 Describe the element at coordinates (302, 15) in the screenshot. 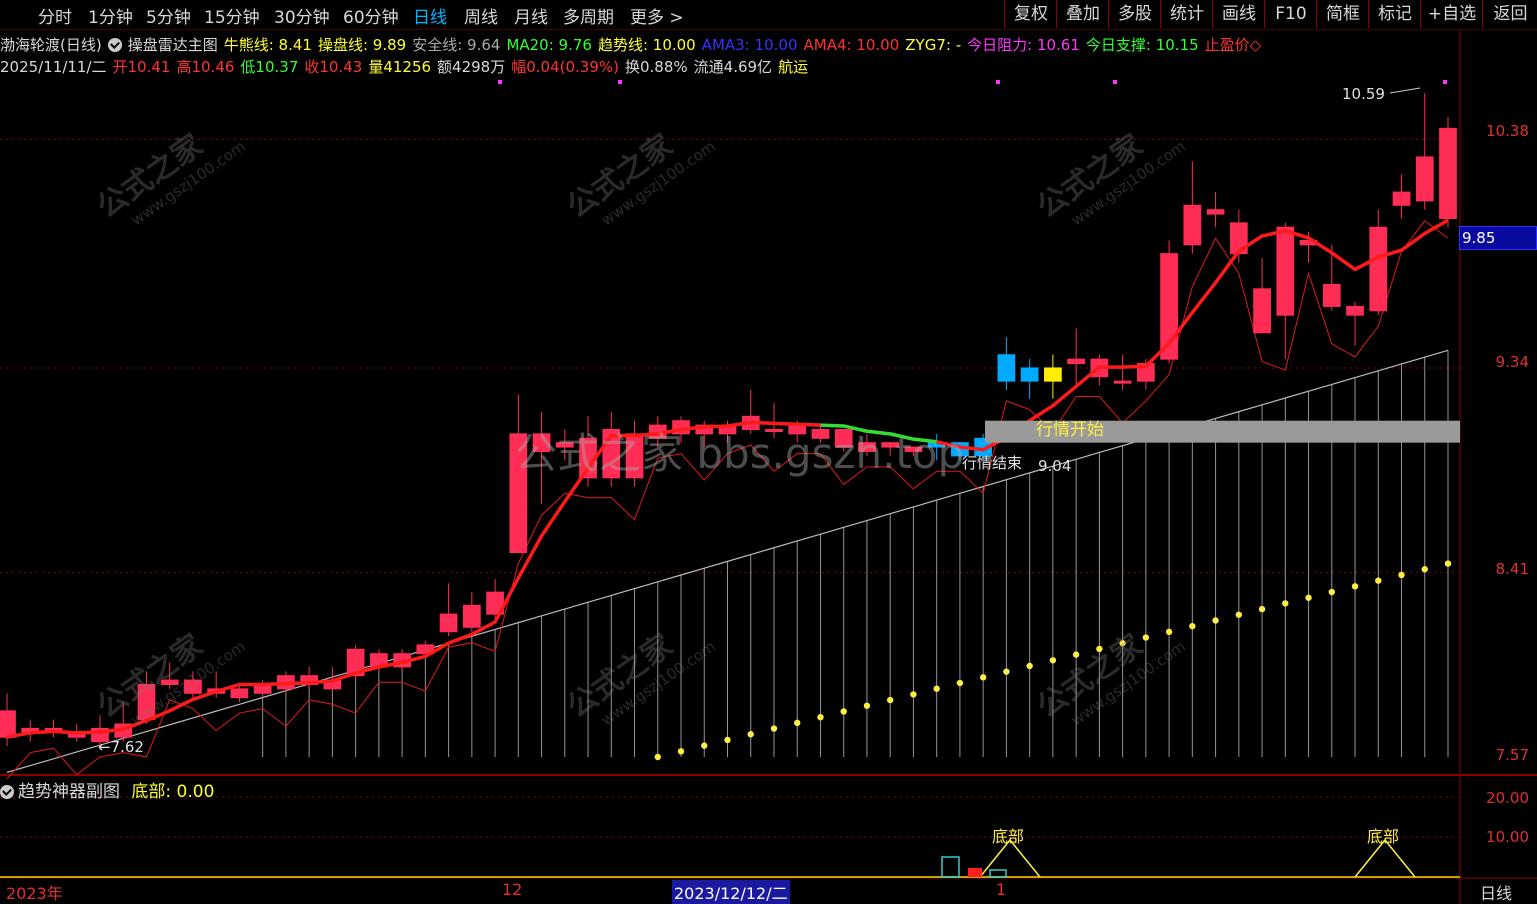

I see `tab-30min: 30分钟` at that location.